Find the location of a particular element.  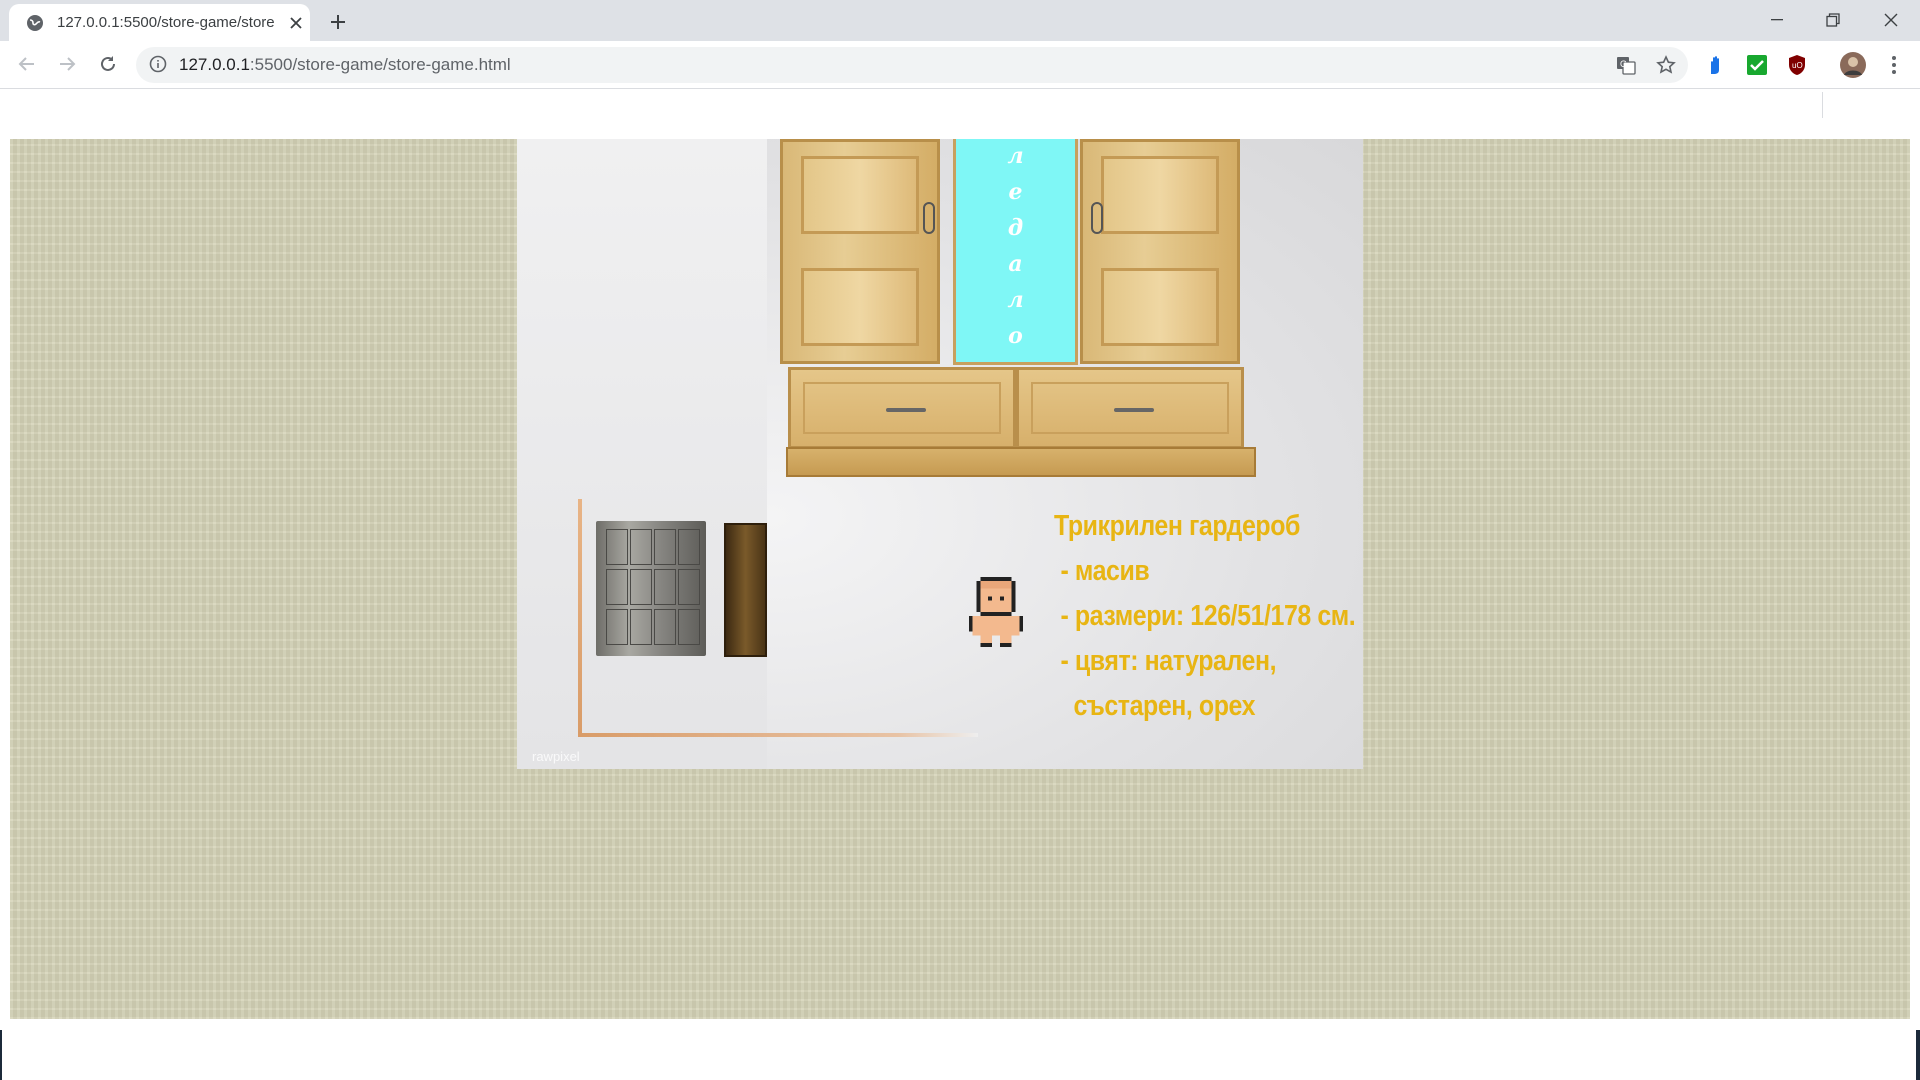

wardrobe-drawer-right is located at coordinates (1130, 408).